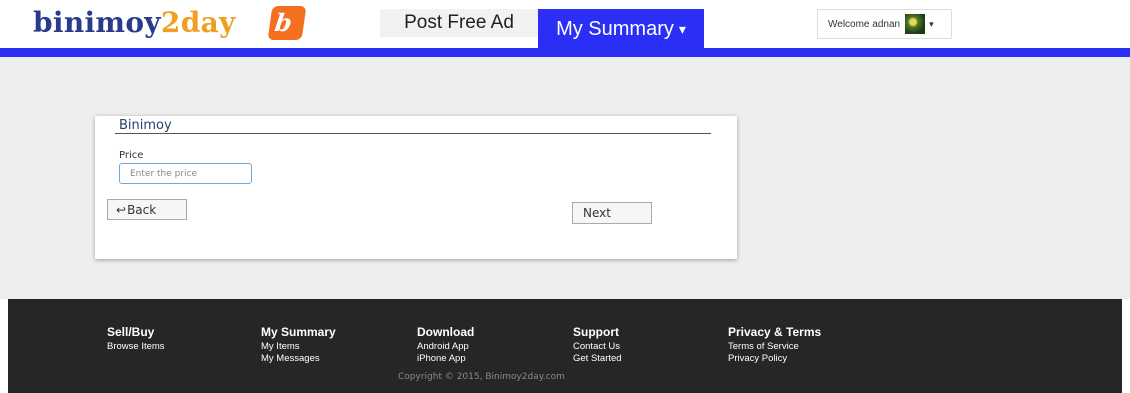 Image resolution: width=1130 pixels, height=393 pixels. I want to click on logo-text-day: day, so click(208, 22).